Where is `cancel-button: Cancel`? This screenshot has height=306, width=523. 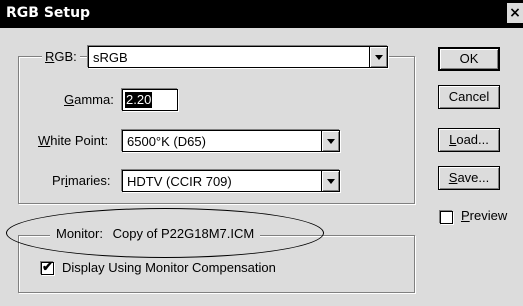 cancel-button: Cancel is located at coordinates (469, 97).